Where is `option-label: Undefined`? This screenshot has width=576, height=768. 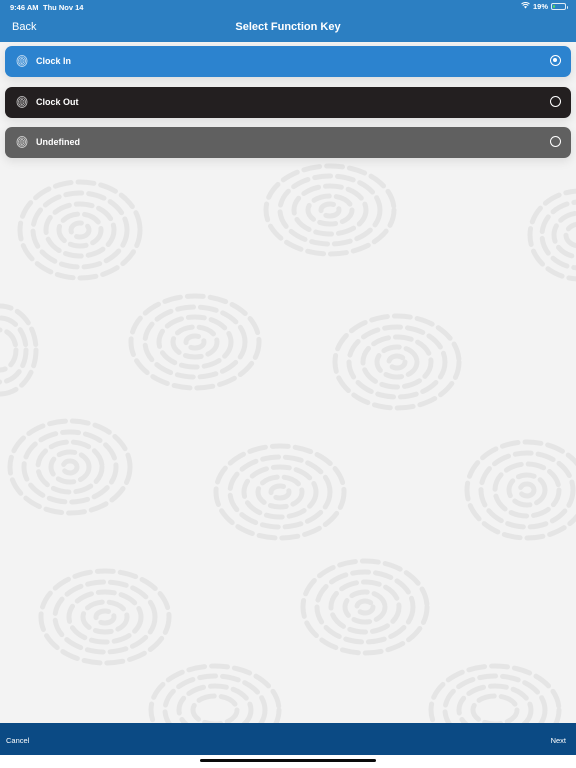 option-label: Undefined is located at coordinates (58, 142).